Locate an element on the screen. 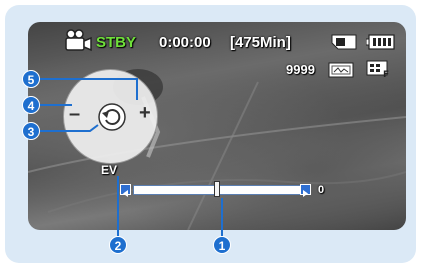  callout-4: 4 is located at coordinates (31, 105).